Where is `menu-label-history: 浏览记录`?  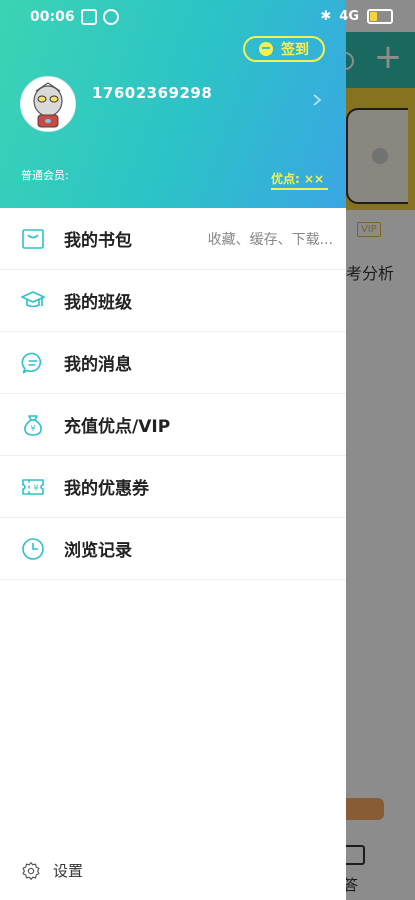
menu-label-history: 浏览记录 is located at coordinates (98, 551).